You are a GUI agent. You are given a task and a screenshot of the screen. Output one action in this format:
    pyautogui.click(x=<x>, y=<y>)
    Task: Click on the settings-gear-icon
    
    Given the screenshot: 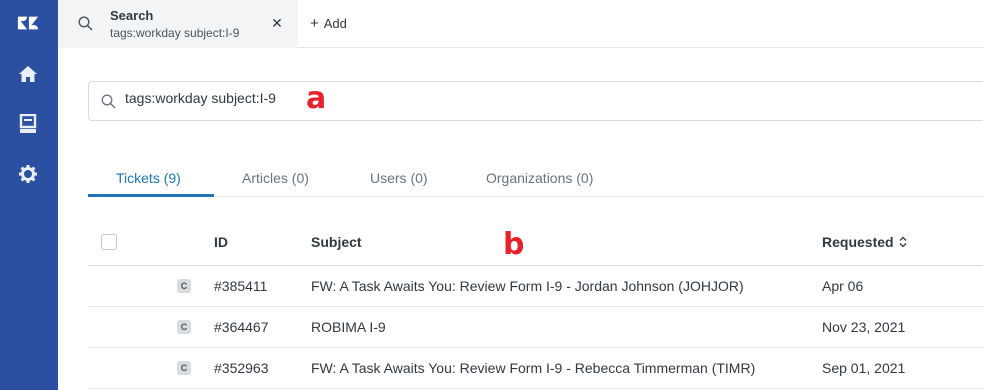 What is the action you would take?
    pyautogui.click(x=28, y=174)
    